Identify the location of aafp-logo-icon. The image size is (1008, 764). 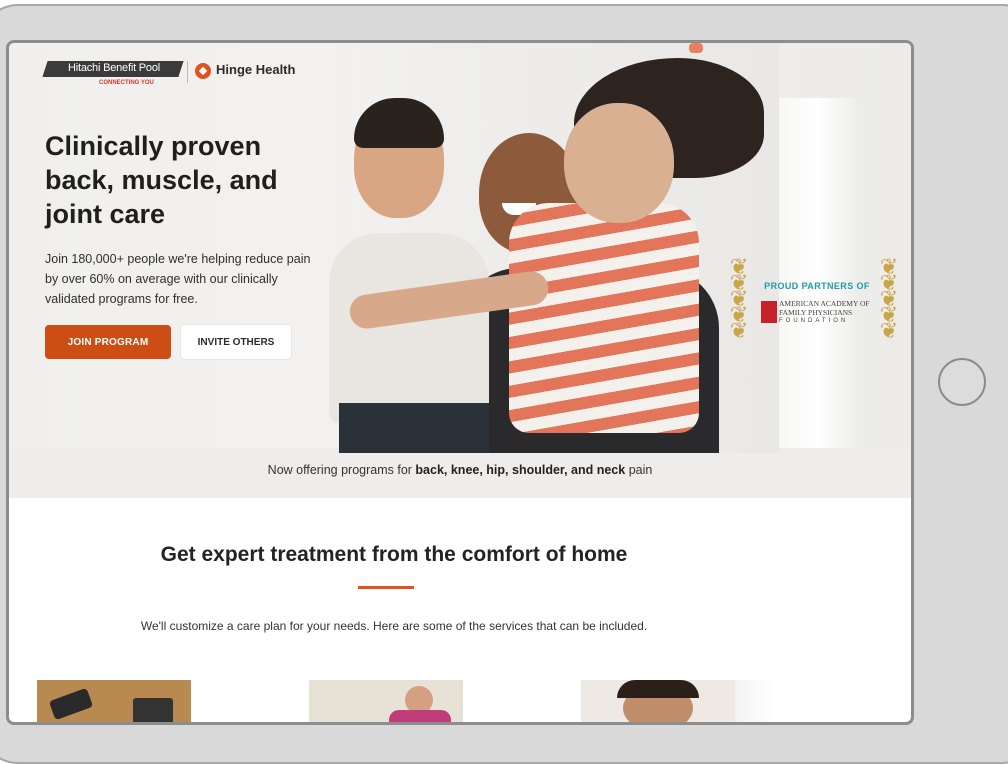
(769, 312).